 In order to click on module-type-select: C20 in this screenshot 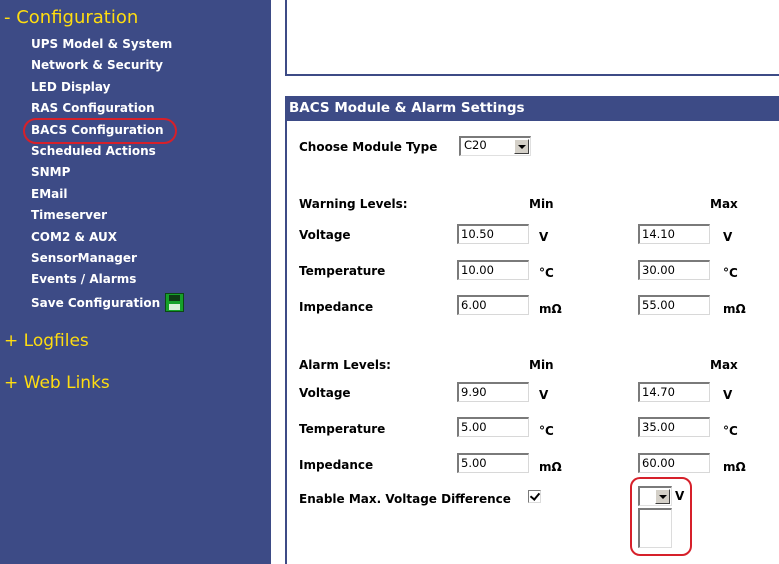, I will do `click(495, 146)`.